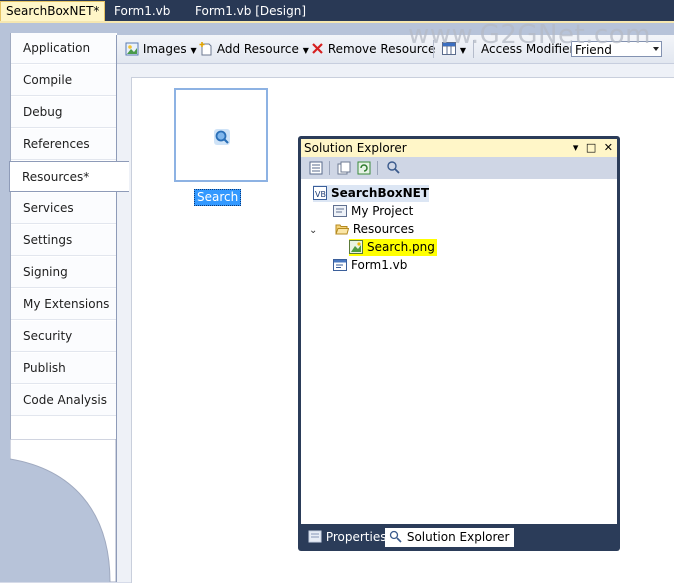 Image resolution: width=674 pixels, height=583 pixels. I want to click on vb-project-icon: VB, so click(320, 193).